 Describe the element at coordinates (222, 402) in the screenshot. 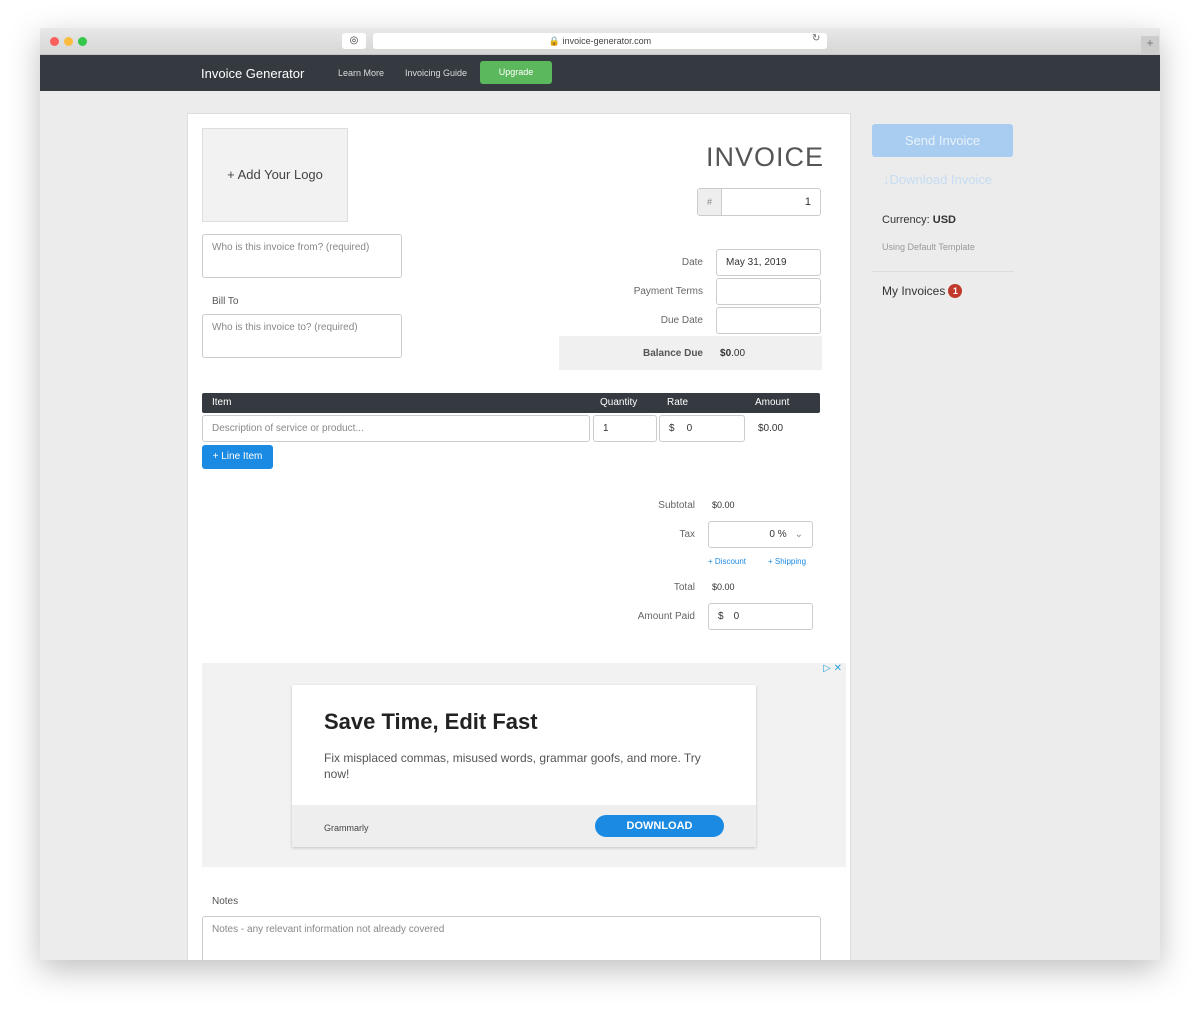

I see `header-item: Item` at that location.